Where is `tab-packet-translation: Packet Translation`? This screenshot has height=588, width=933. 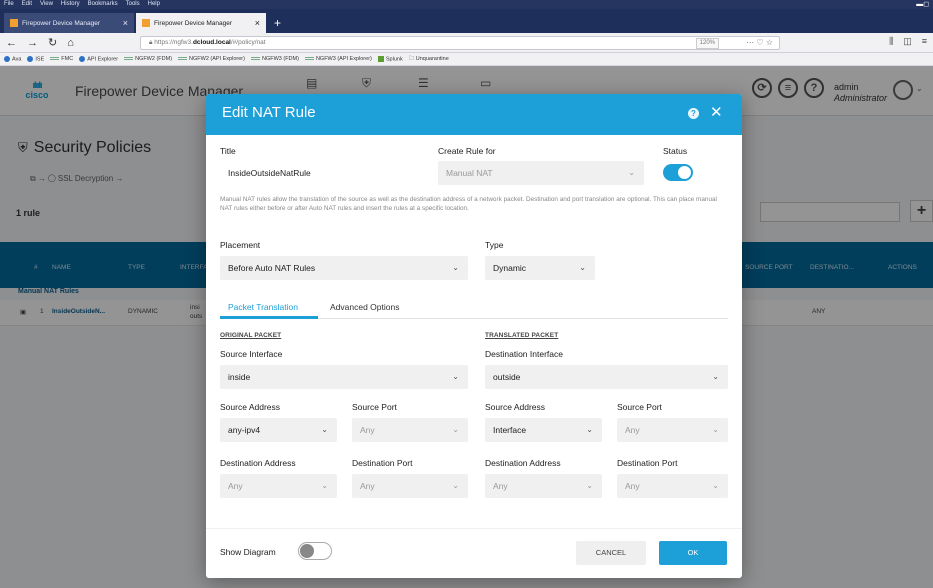 tab-packet-translation: Packet Translation is located at coordinates (263, 307).